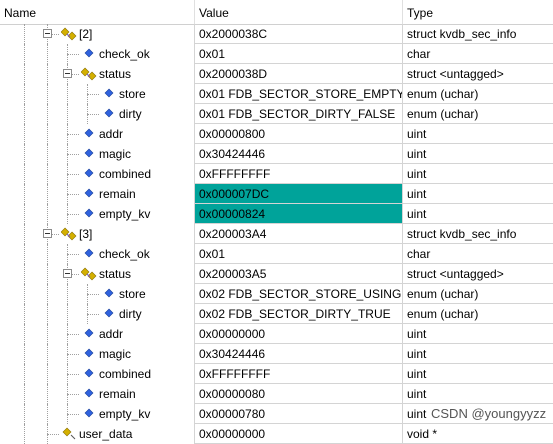  I want to click on variable-name: combined, so click(125, 174).